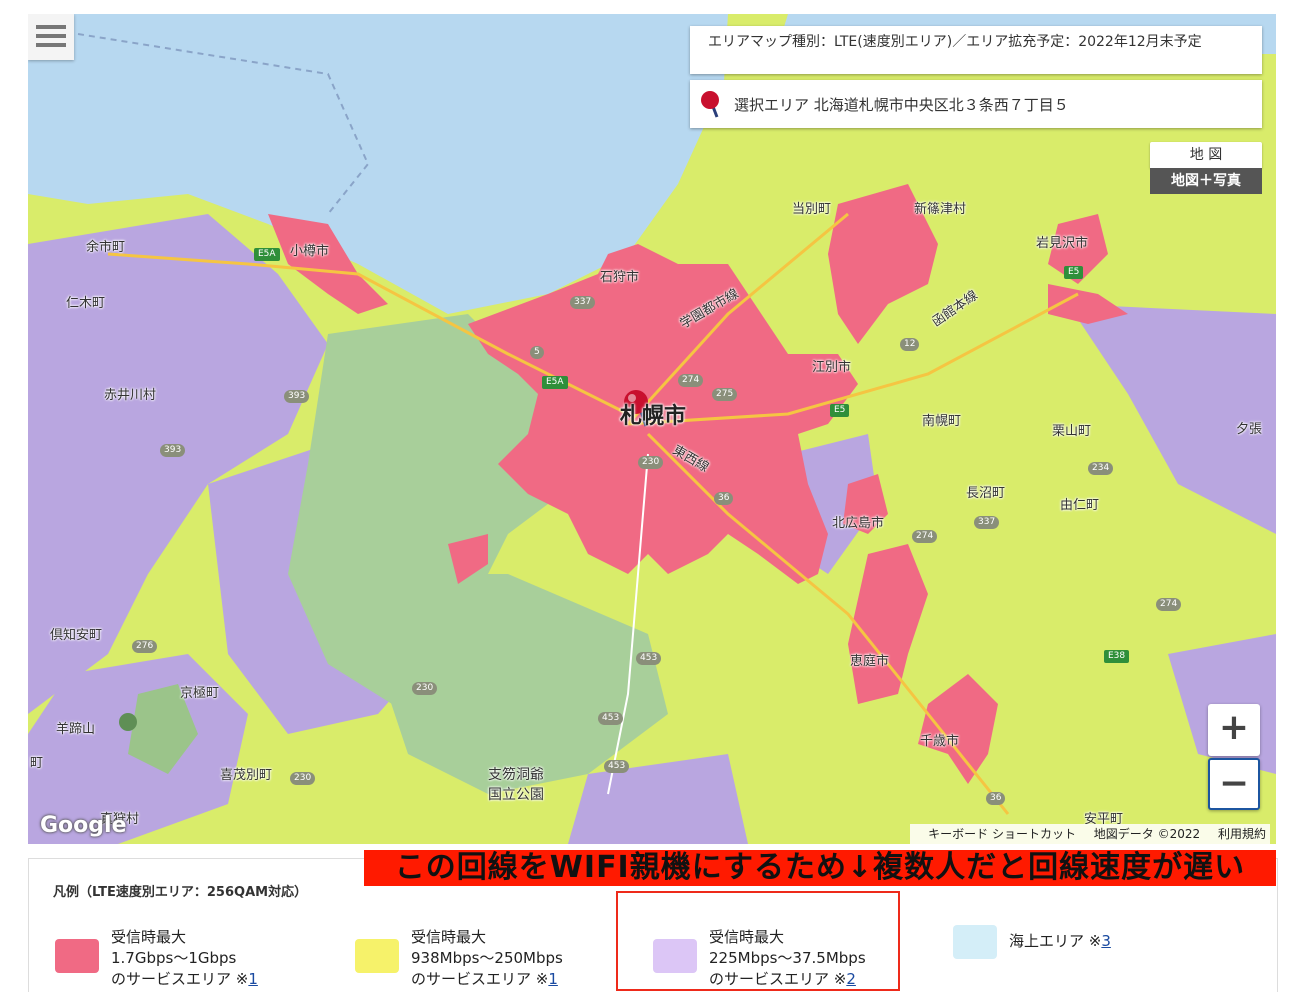 The height and width of the screenshot is (992, 1300). Describe the element at coordinates (940, 209) in the screenshot. I see `place-shinshinotsu: 新篠津村` at that location.